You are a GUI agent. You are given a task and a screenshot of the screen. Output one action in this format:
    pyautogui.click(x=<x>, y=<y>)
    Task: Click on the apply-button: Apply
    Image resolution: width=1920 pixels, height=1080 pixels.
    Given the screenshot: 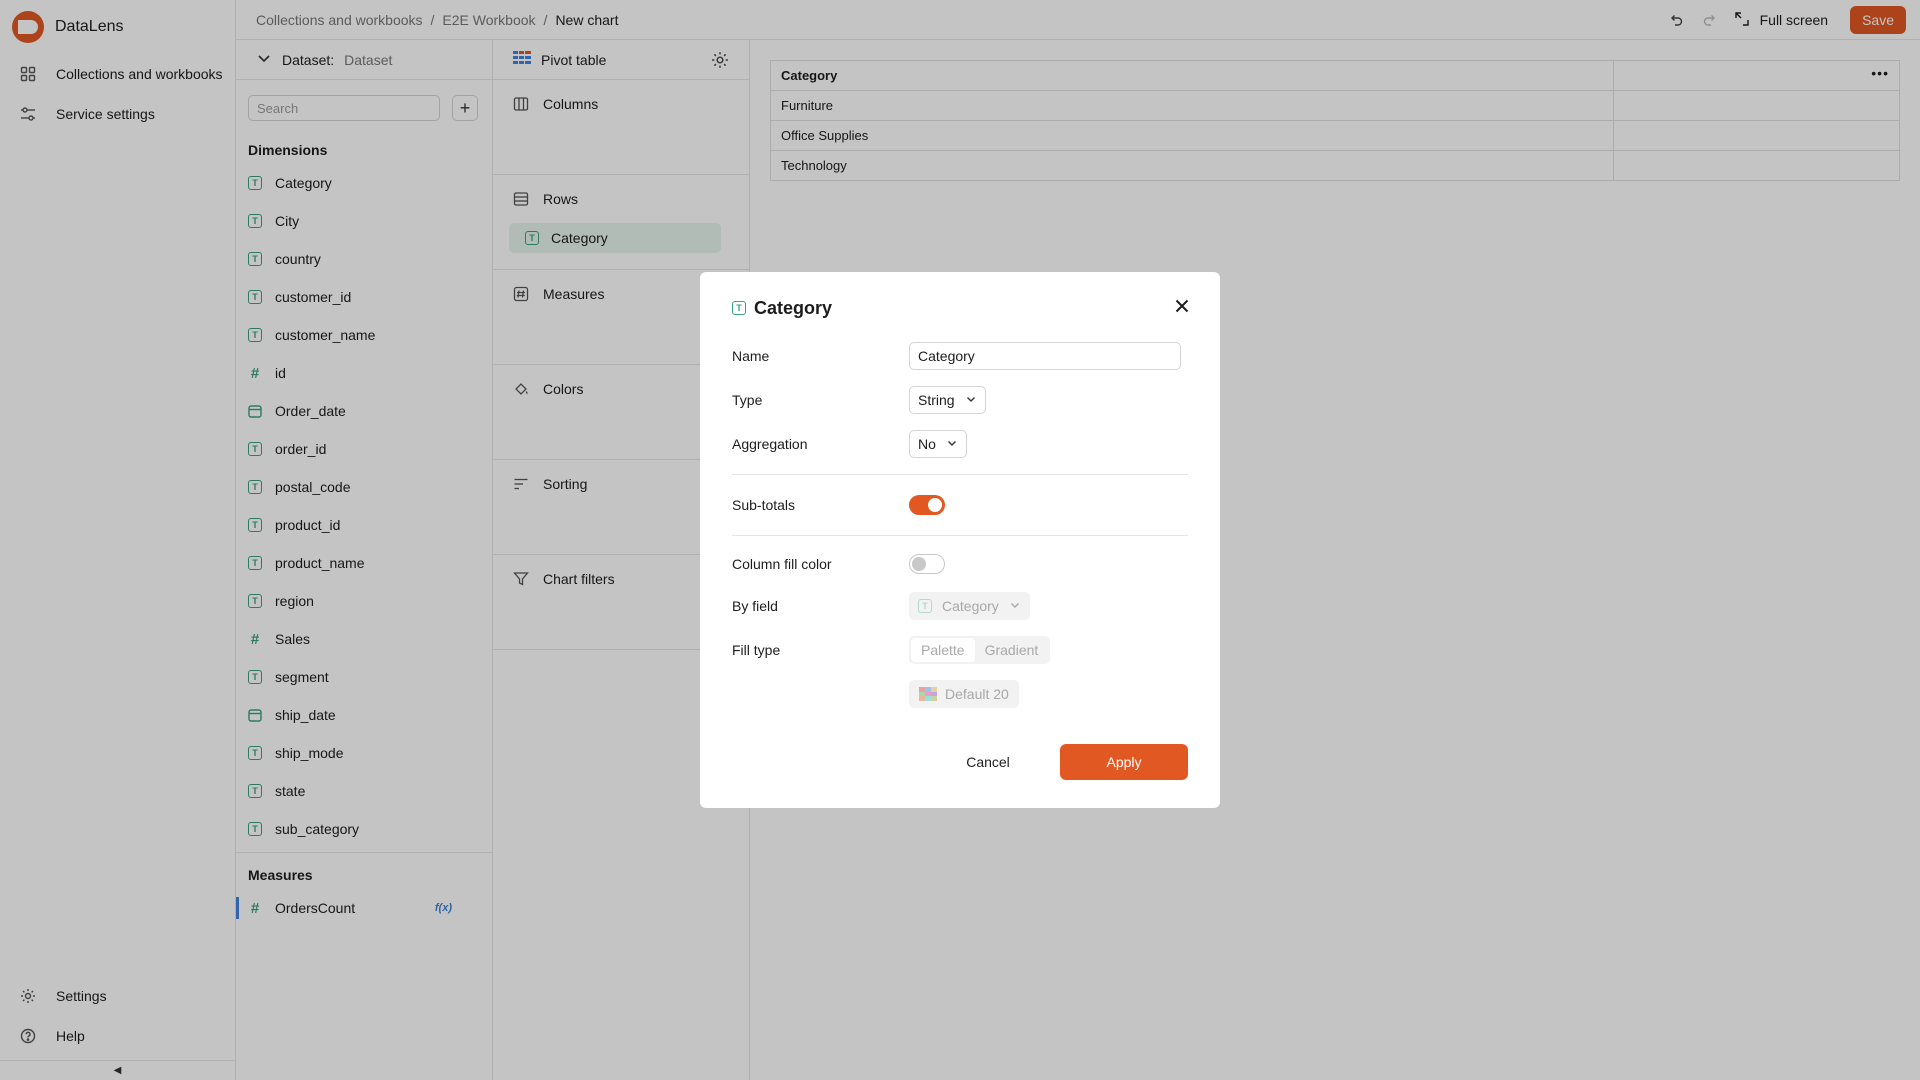 What is the action you would take?
    pyautogui.click(x=1124, y=762)
    